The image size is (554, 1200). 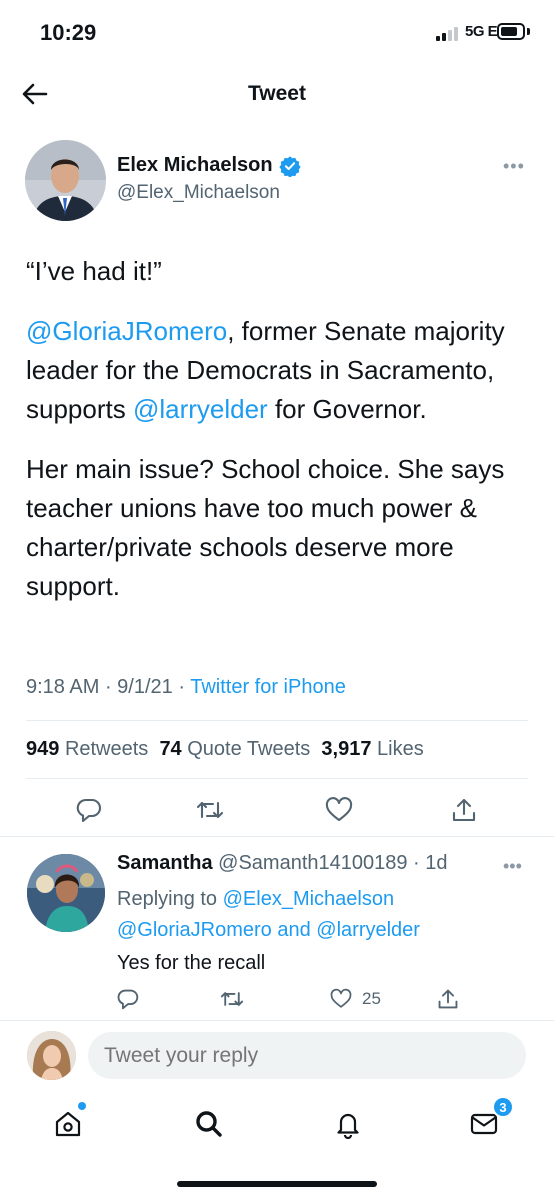 I want to click on reply-share-button, so click(x=448, y=999).